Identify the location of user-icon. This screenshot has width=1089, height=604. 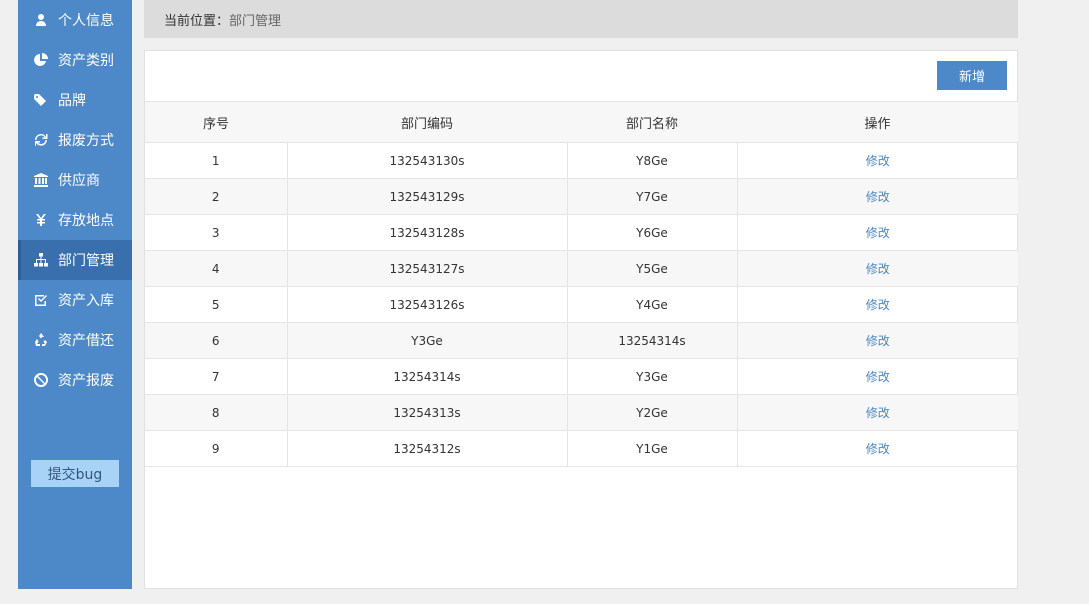
(41, 20).